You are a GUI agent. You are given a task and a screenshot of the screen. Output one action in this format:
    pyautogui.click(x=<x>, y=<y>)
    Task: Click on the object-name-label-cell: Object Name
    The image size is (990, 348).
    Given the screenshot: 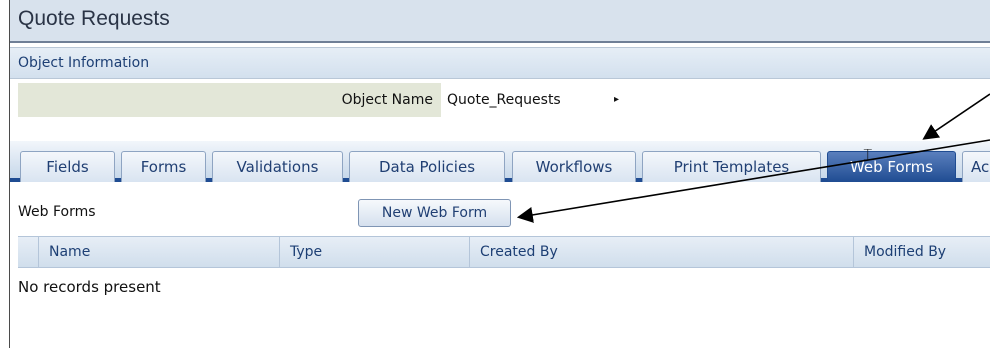 What is the action you would take?
    pyautogui.click(x=229, y=100)
    